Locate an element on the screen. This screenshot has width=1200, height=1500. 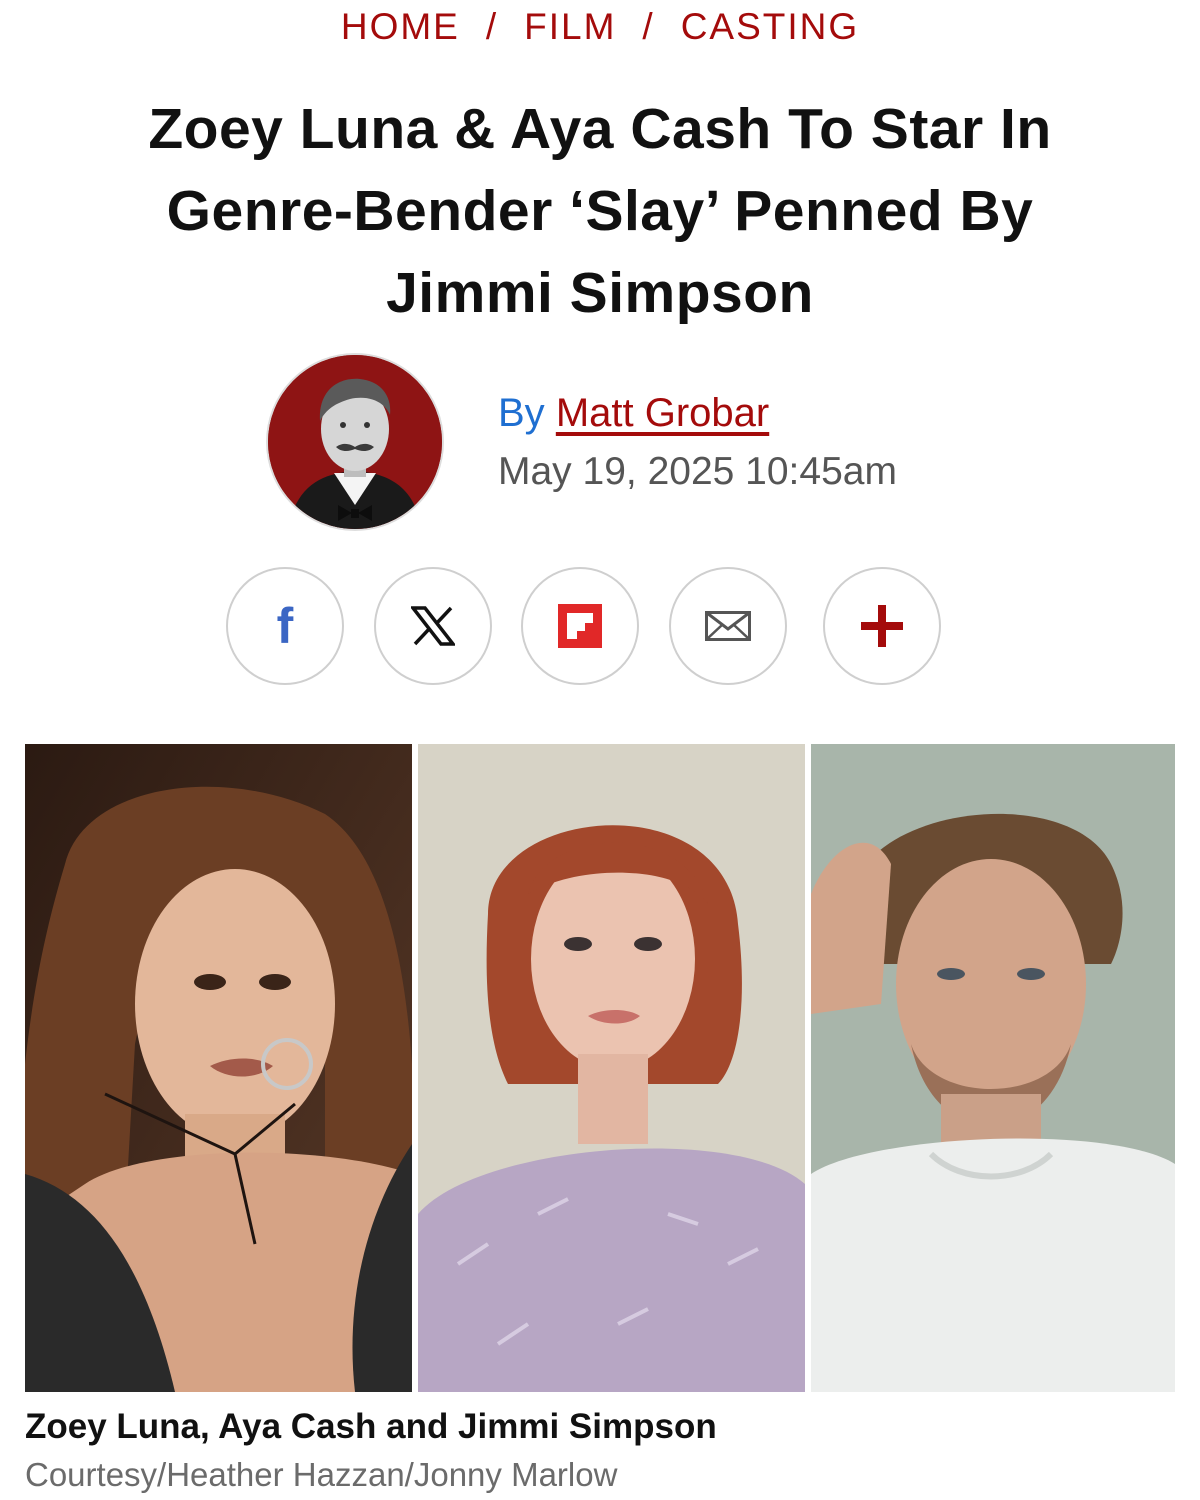
breadcrumb: HOME / FILM / CASTING is located at coordinates (600, 27).